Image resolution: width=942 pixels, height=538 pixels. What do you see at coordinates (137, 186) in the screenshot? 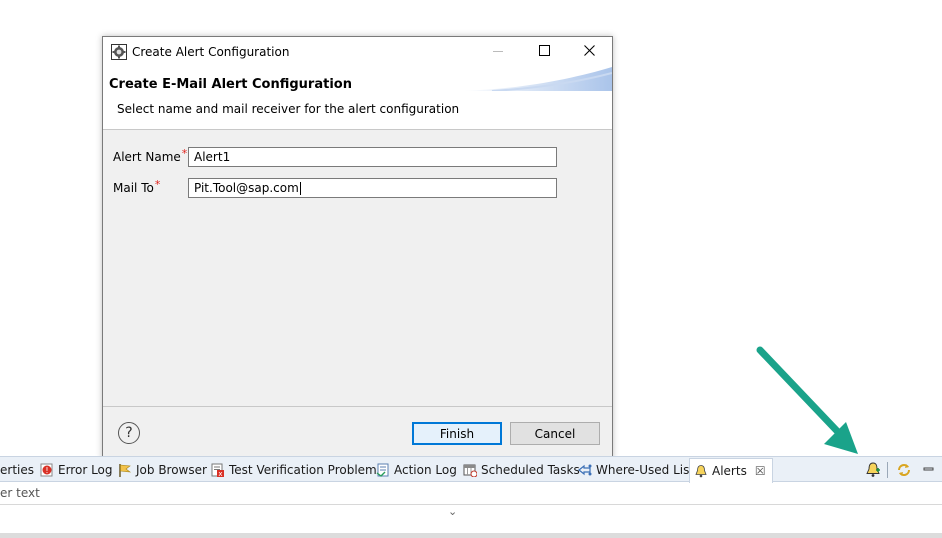
I see `mail-to-label: Mail To*` at bounding box center [137, 186].